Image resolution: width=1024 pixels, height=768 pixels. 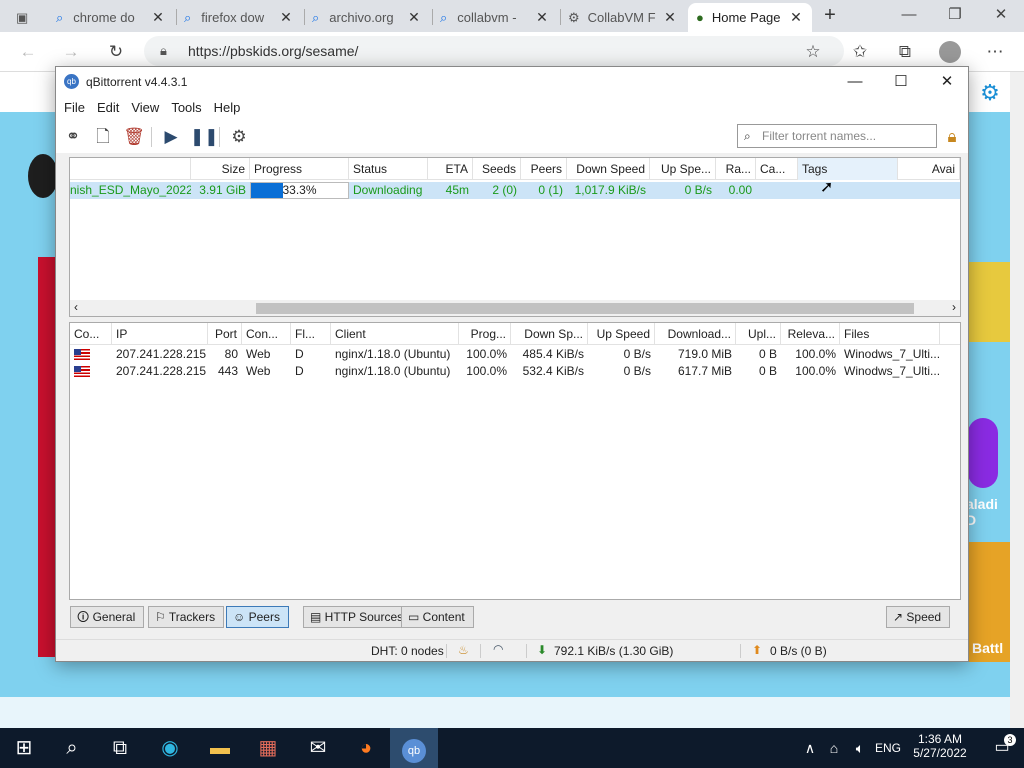 What do you see at coordinates (608, 169) in the screenshot?
I see `col-down-speed: Down Speed` at bounding box center [608, 169].